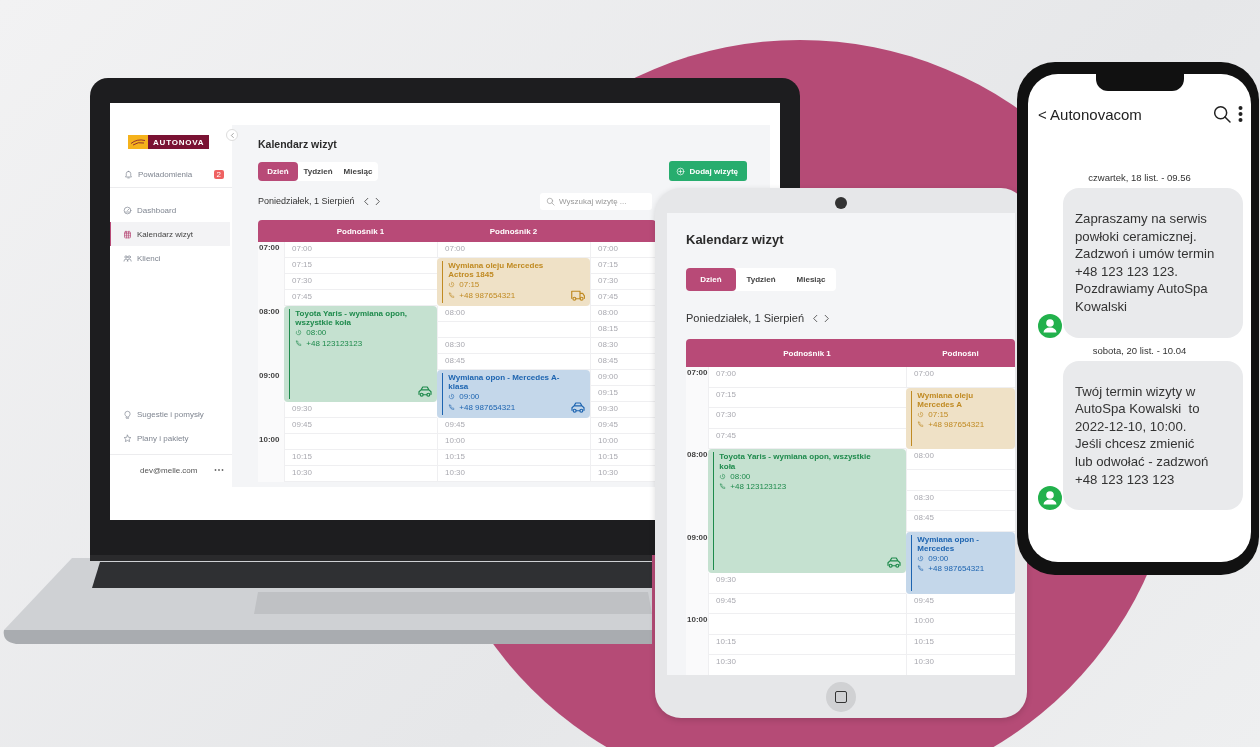 The image size is (1260, 747). I want to click on sidebar-item: Klienci, so click(170, 258).